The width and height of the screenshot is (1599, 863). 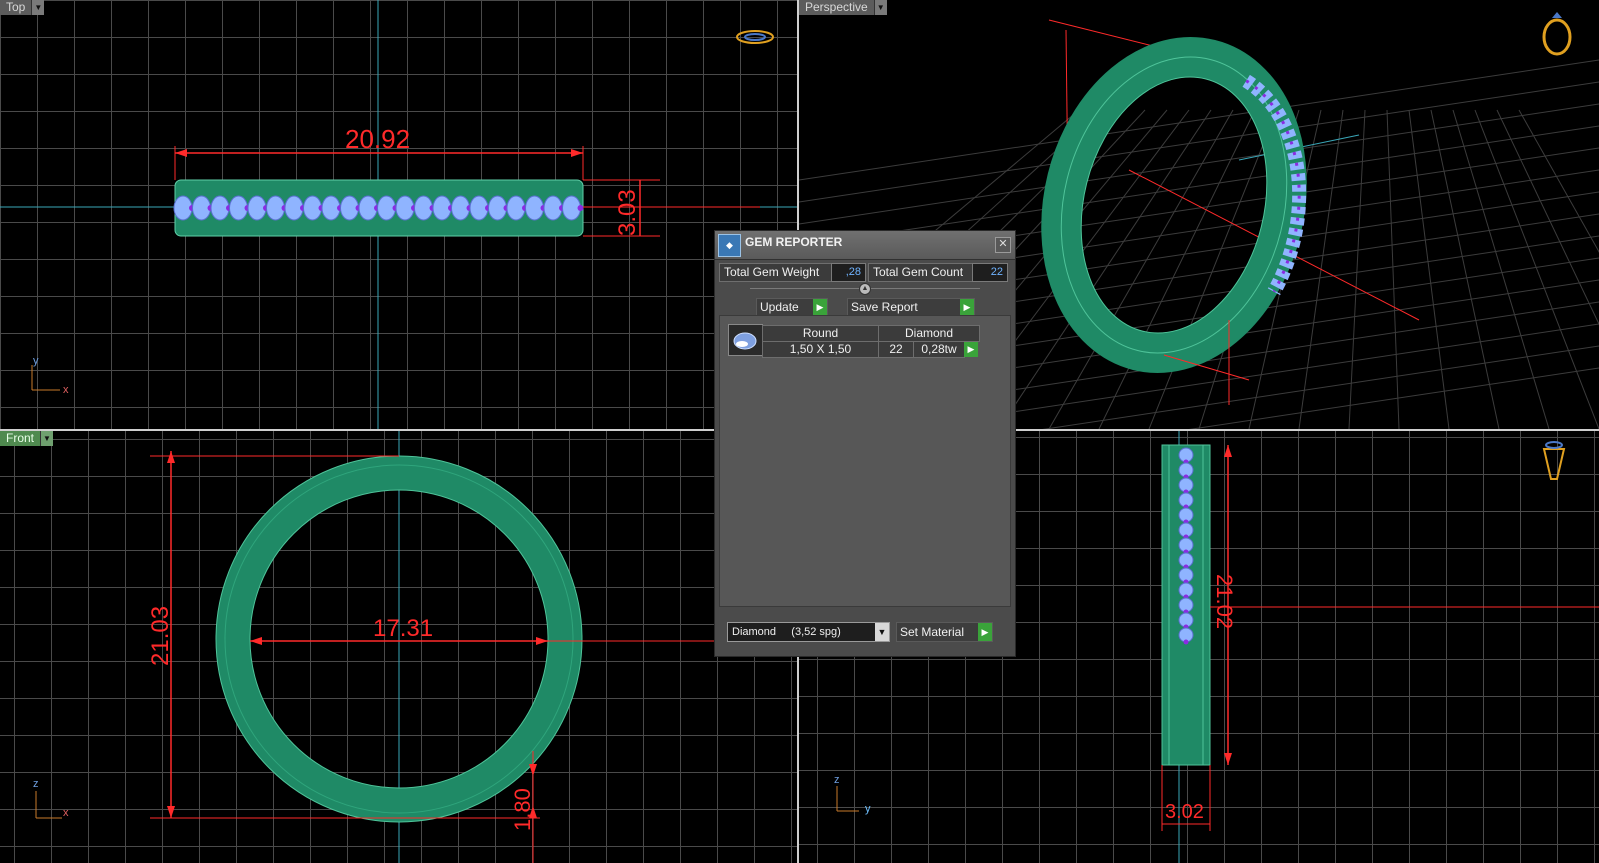 What do you see at coordinates (932, 632) in the screenshot?
I see `set-material-button-label: Set Material` at bounding box center [932, 632].